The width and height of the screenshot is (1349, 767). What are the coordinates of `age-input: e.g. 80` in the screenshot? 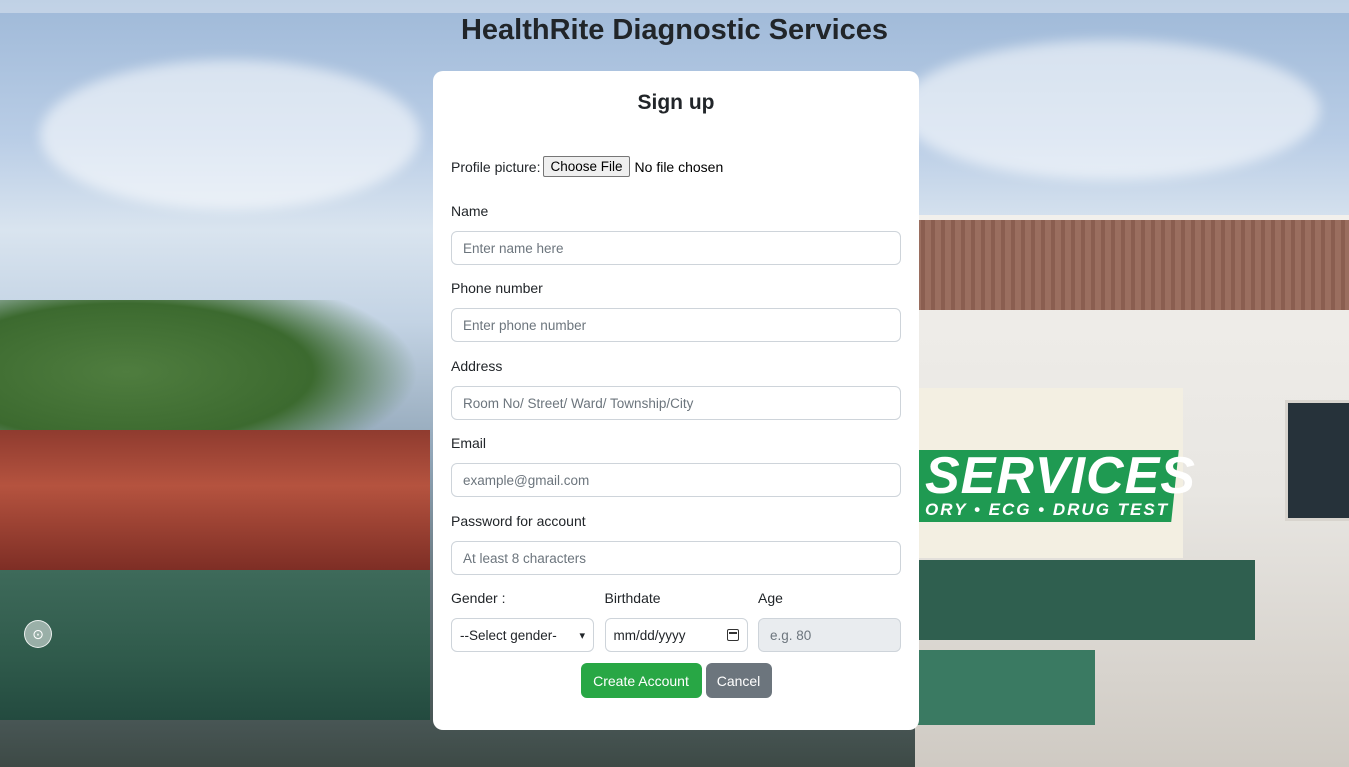 It's located at (829, 635).